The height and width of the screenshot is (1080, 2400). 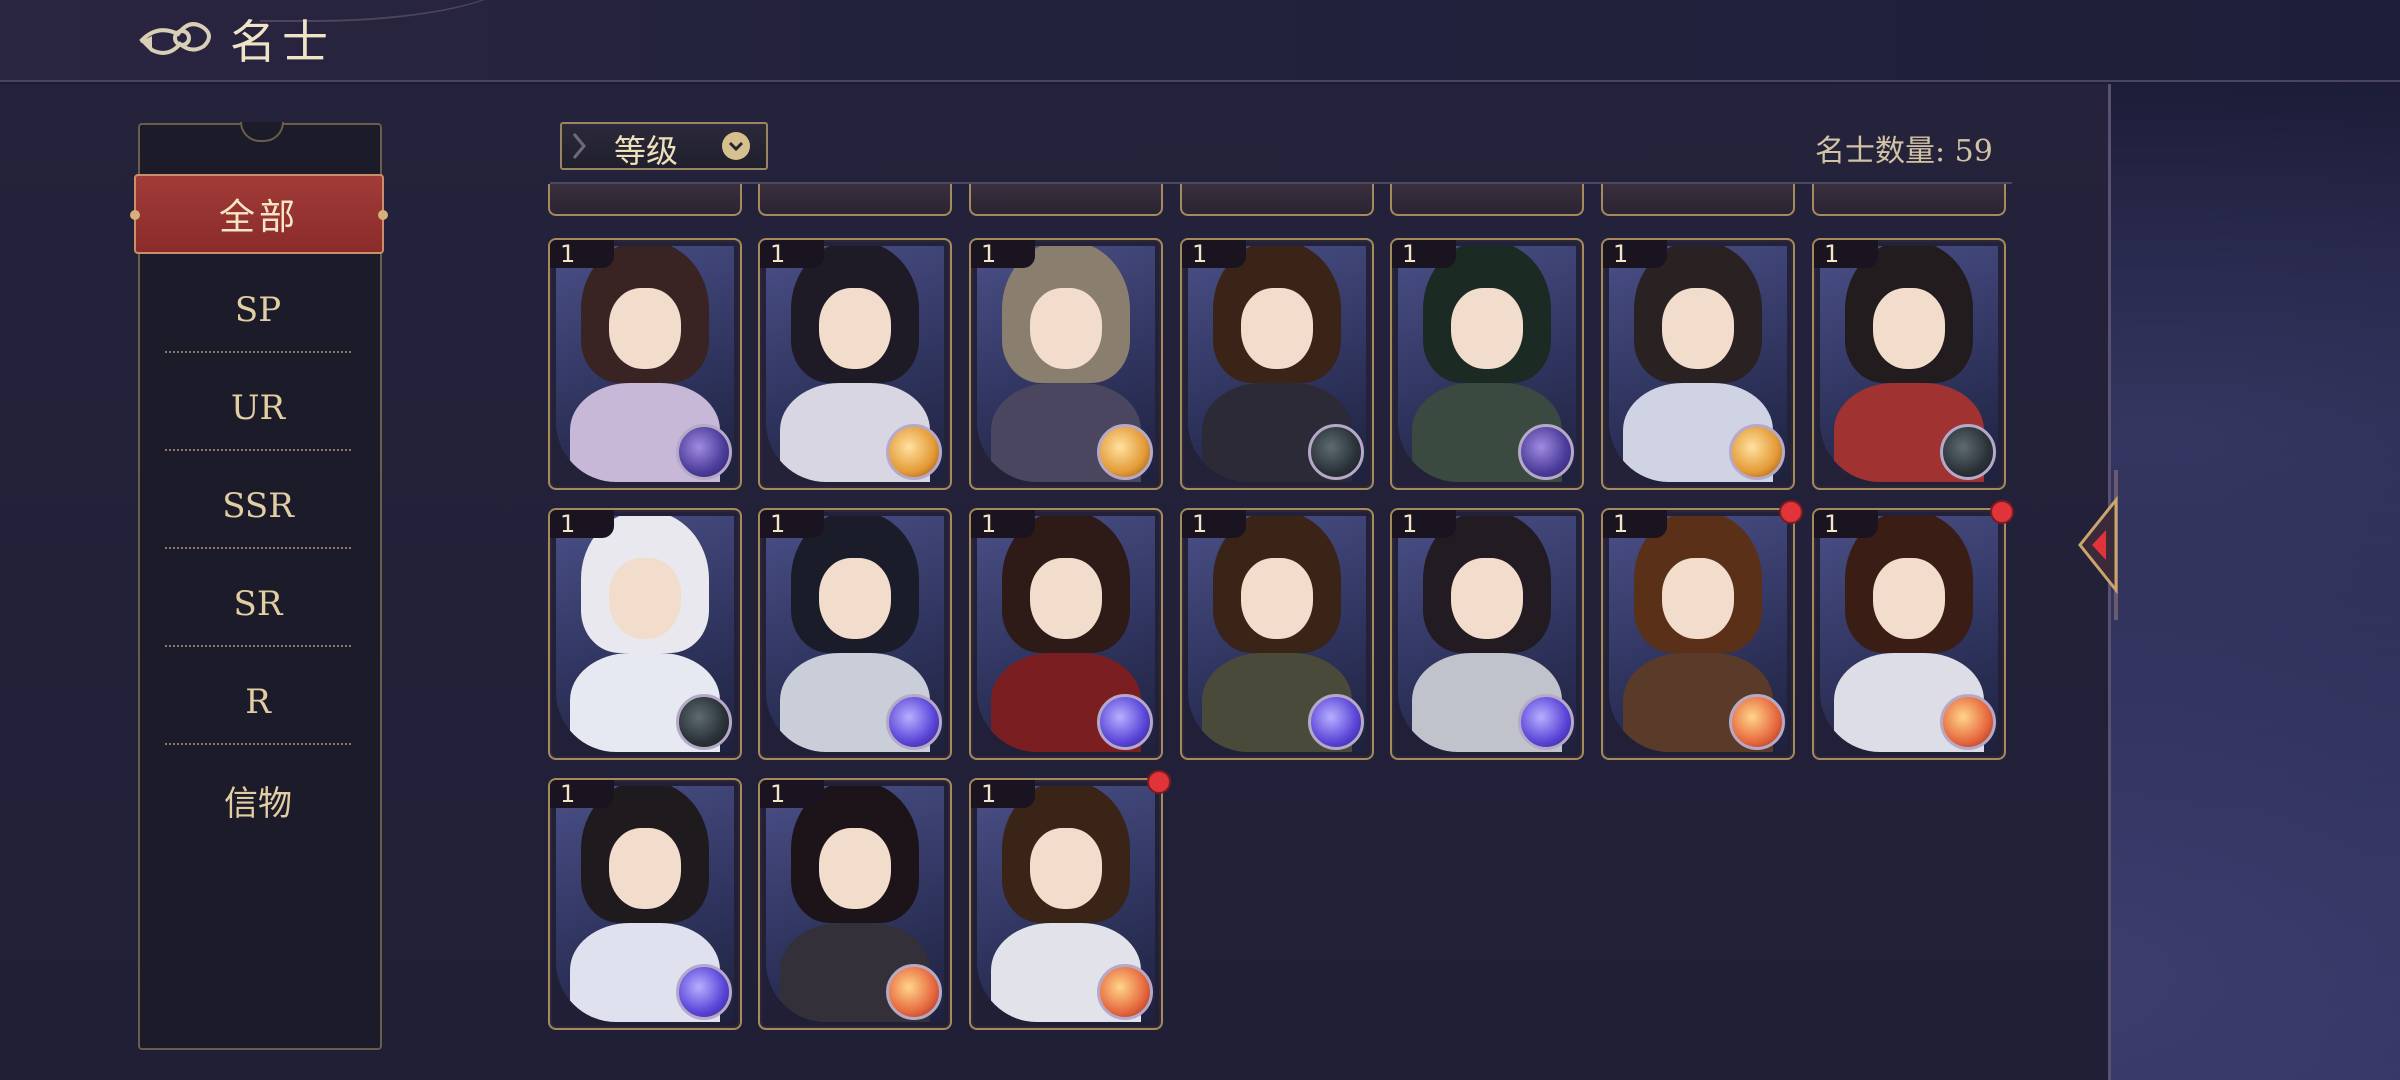 What do you see at coordinates (736, 146) in the screenshot?
I see `chevron-down-icon` at bounding box center [736, 146].